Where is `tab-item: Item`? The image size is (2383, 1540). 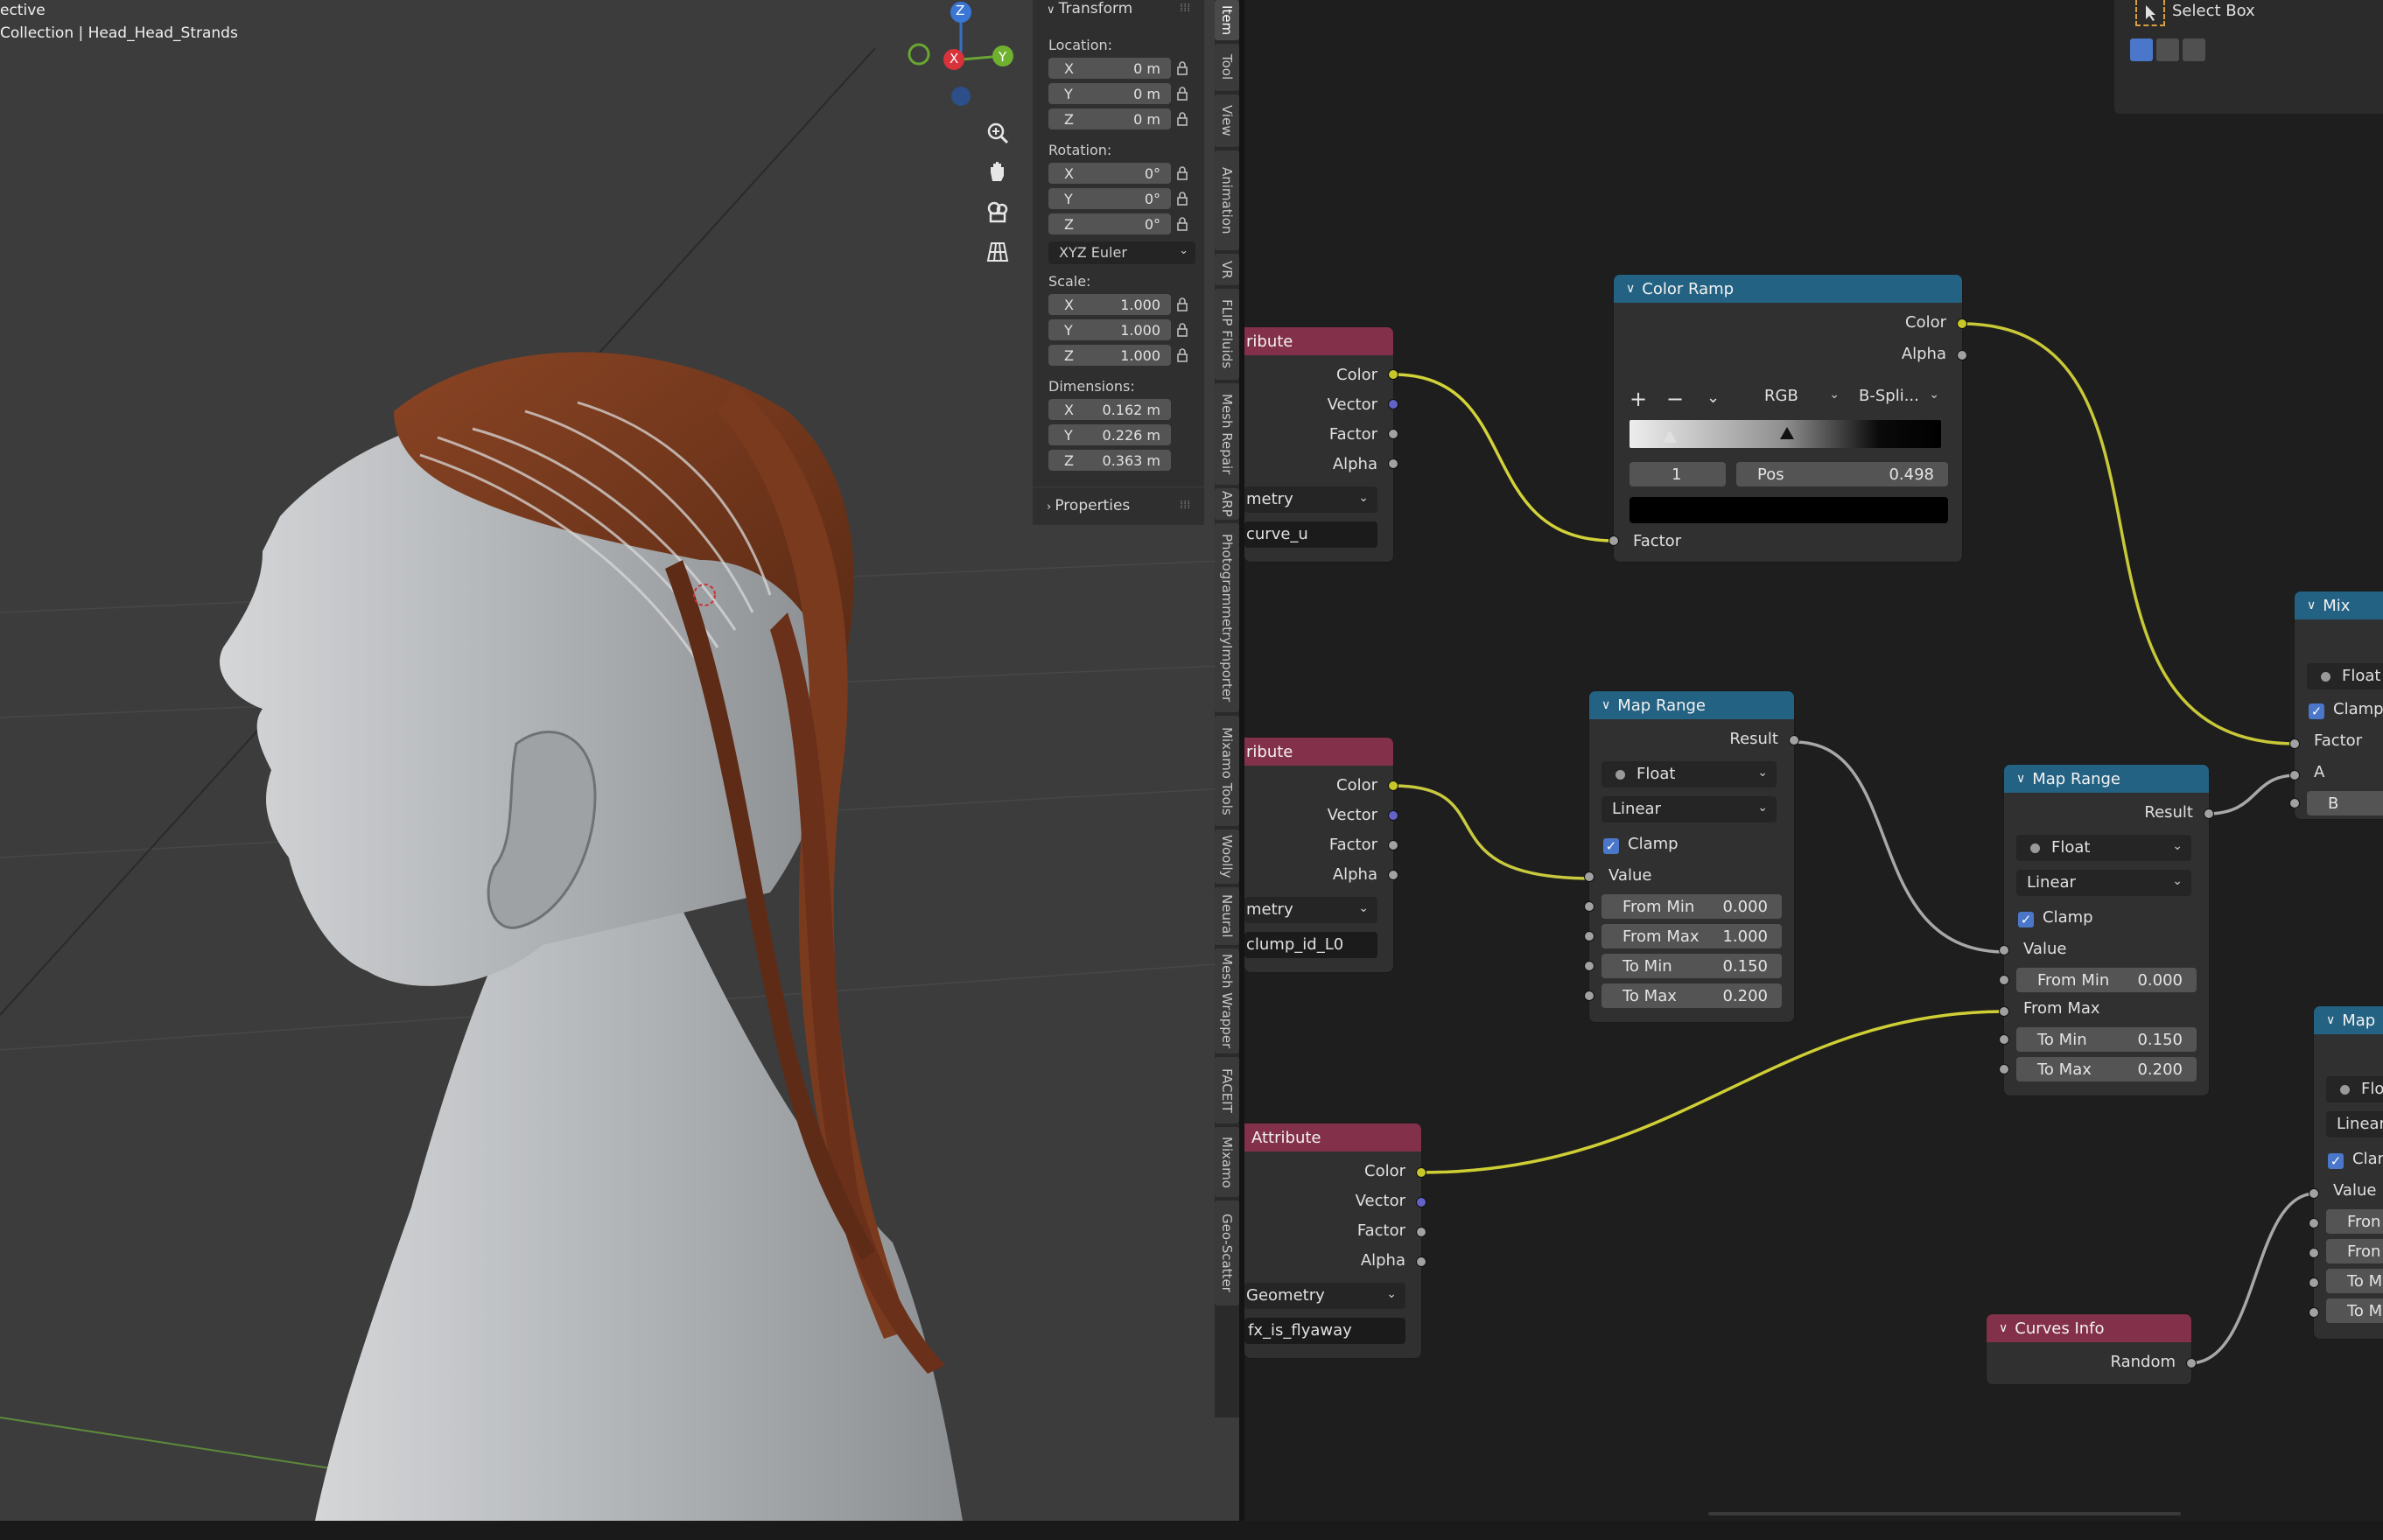 tab-item: Item is located at coordinates (1227, 20).